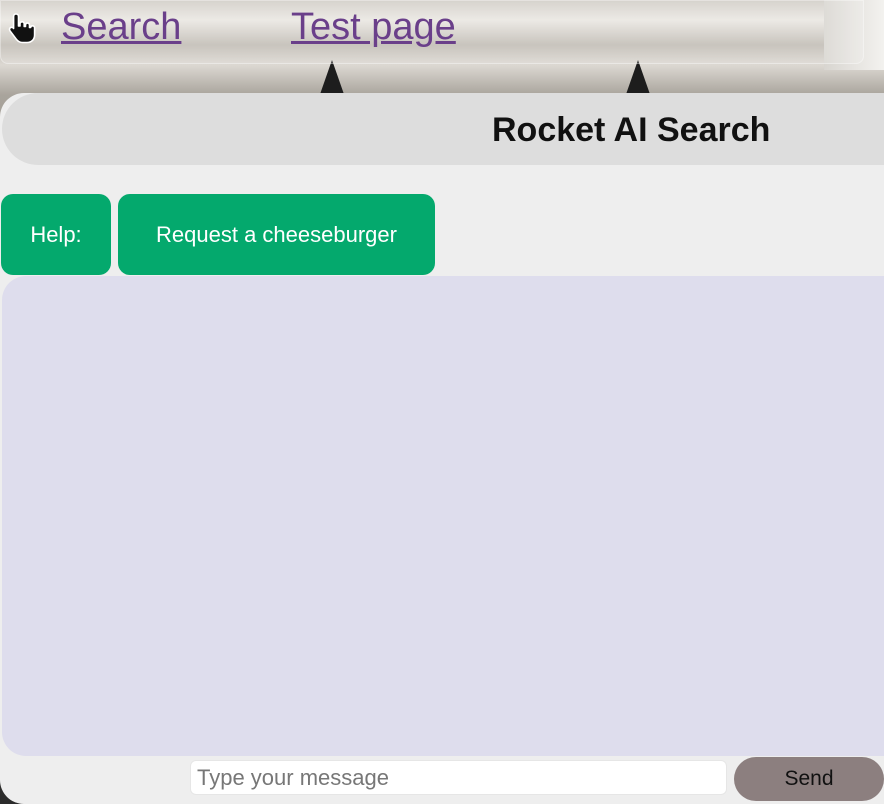 This screenshot has width=884, height=804. What do you see at coordinates (56, 234) in the screenshot?
I see `help-label: Help:` at bounding box center [56, 234].